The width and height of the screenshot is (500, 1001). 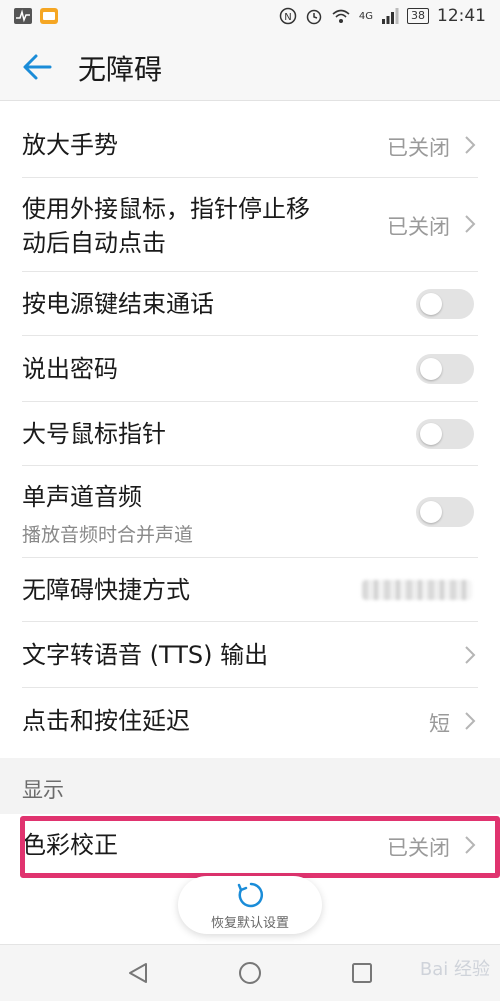 What do you see at coordinates (250, 895) in the screenshot?
I see `refresh-icon` at bounding box center [250, 895].